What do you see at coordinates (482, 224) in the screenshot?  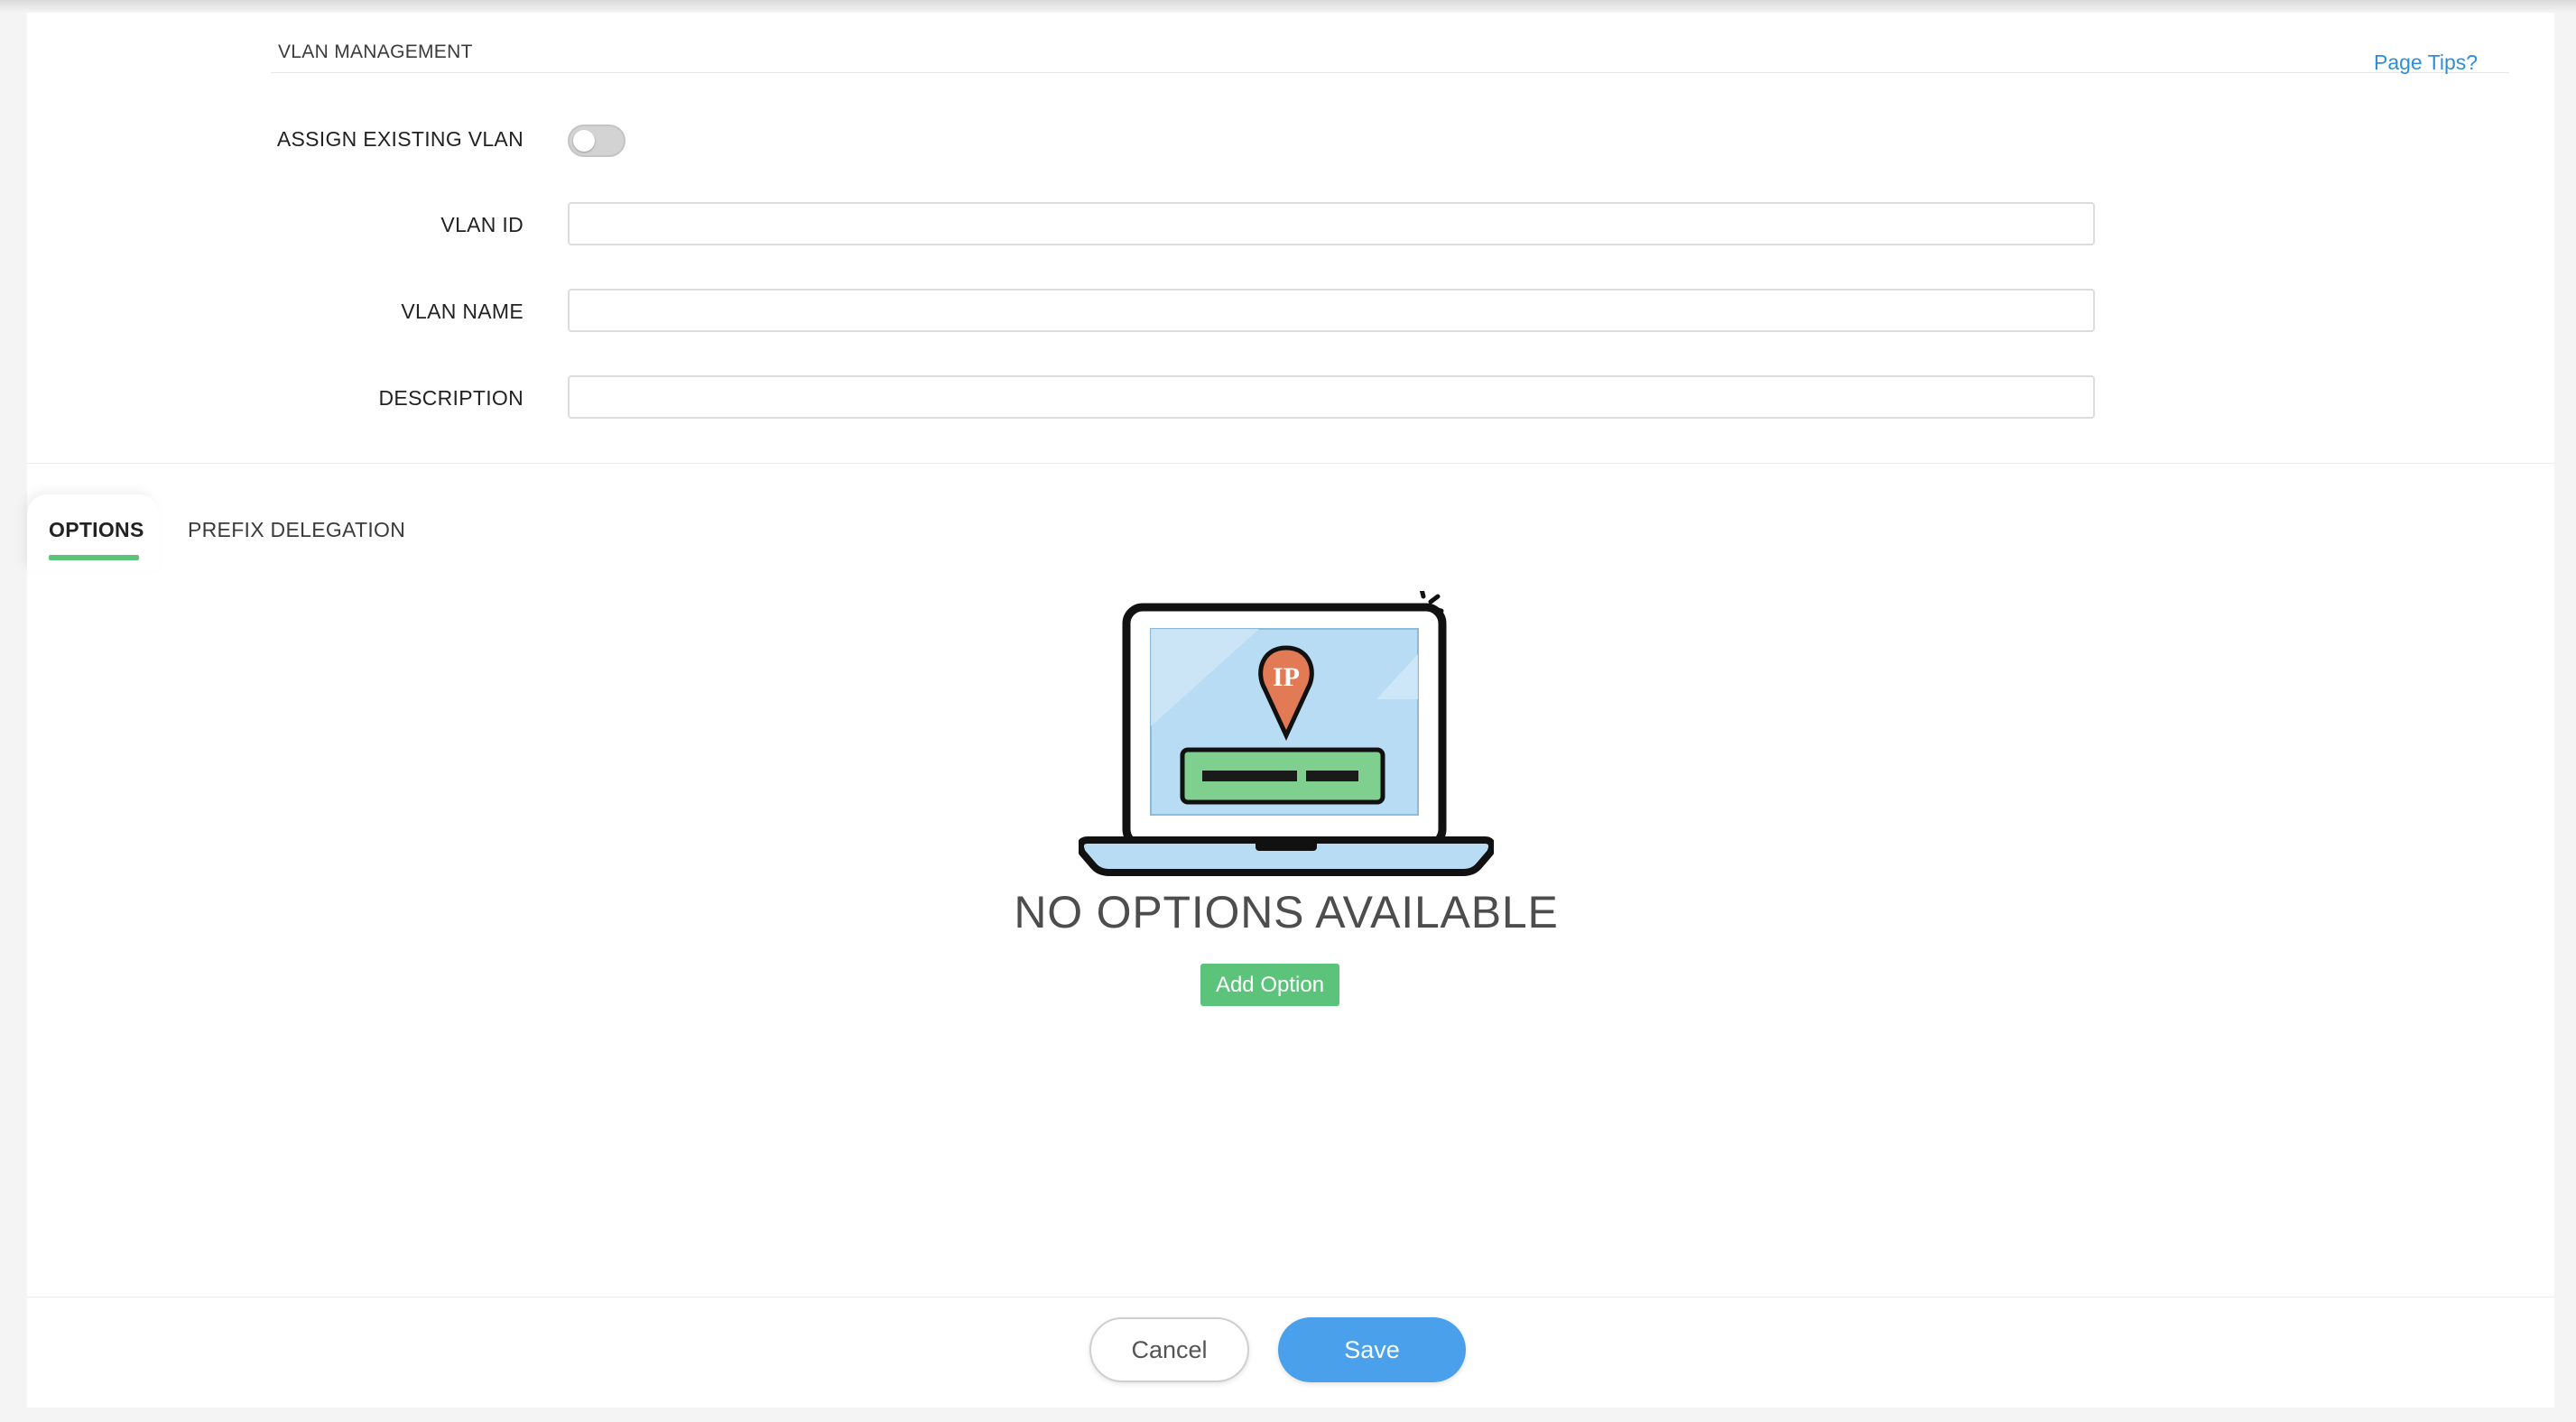 I see `vlan-id-label: VLAN ID` at bounding box center [482, 224].